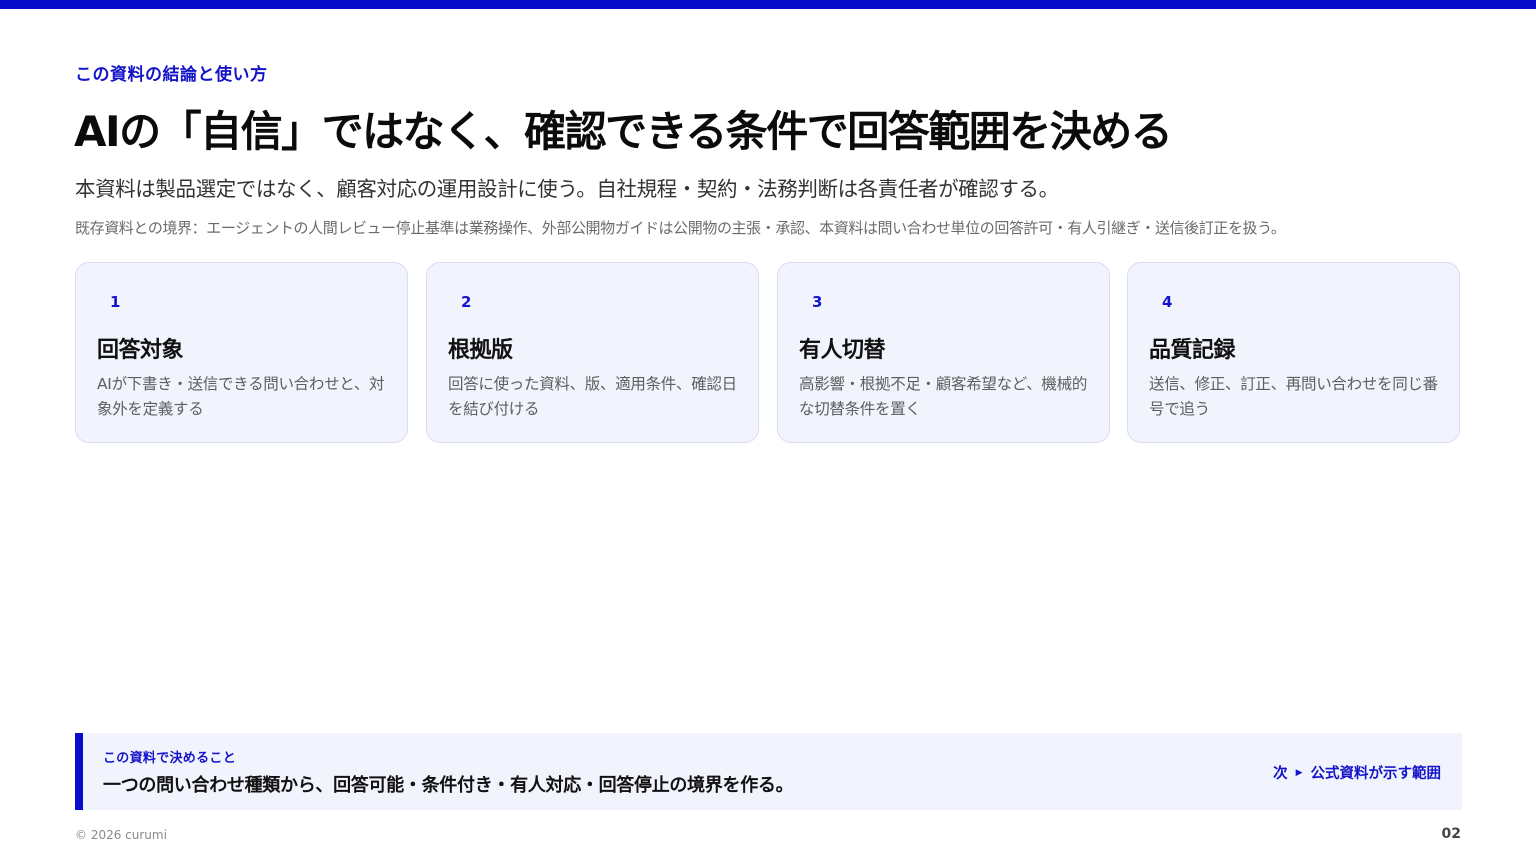  I want to click on card-title: 回答対象, so click(140, 350).